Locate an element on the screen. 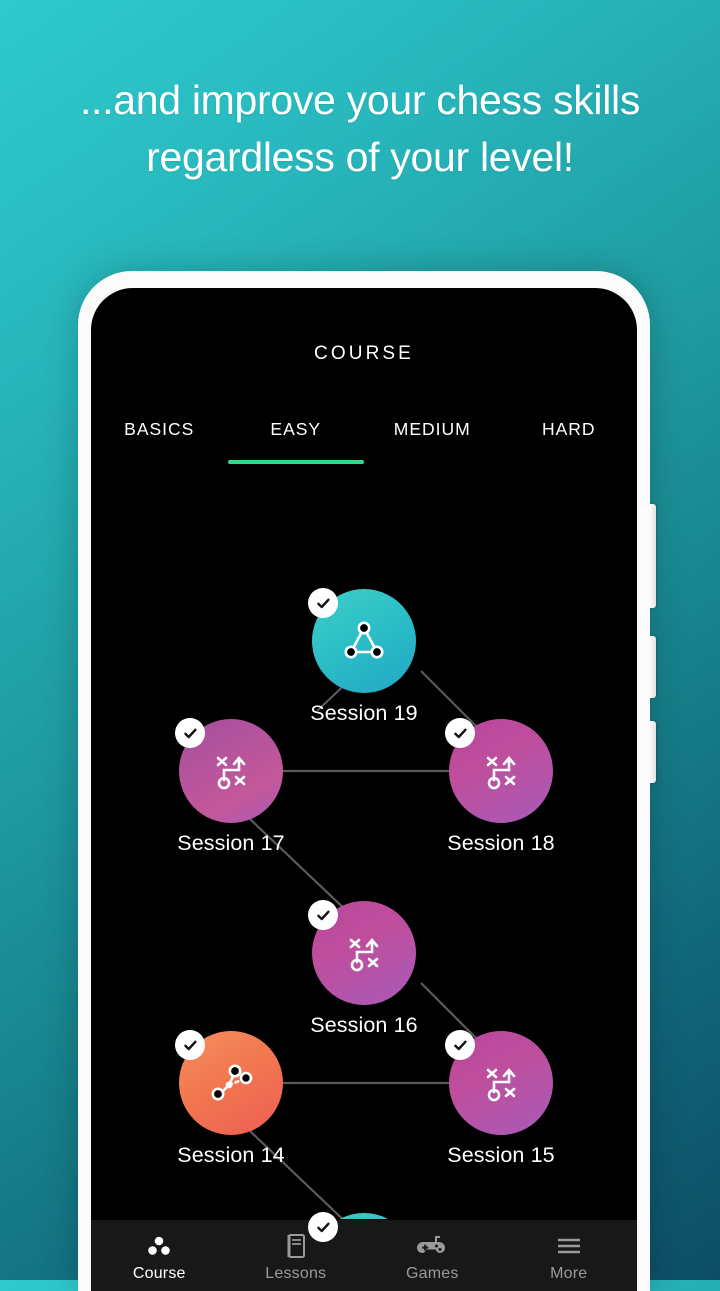 Image resolution: width=720 pixels, height=1291 pixels. tab-medium-label: MEDIUM is located at coordinates (432, 429).